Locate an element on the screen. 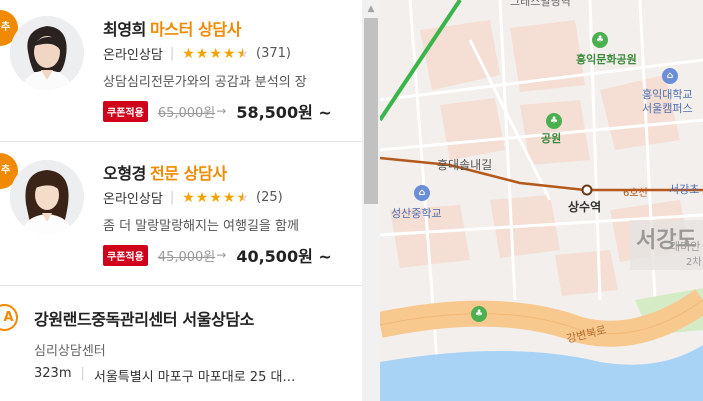 The width and height of the screenshot is (703, 401). map-label: 2차 is located at coordinates (694, 262).